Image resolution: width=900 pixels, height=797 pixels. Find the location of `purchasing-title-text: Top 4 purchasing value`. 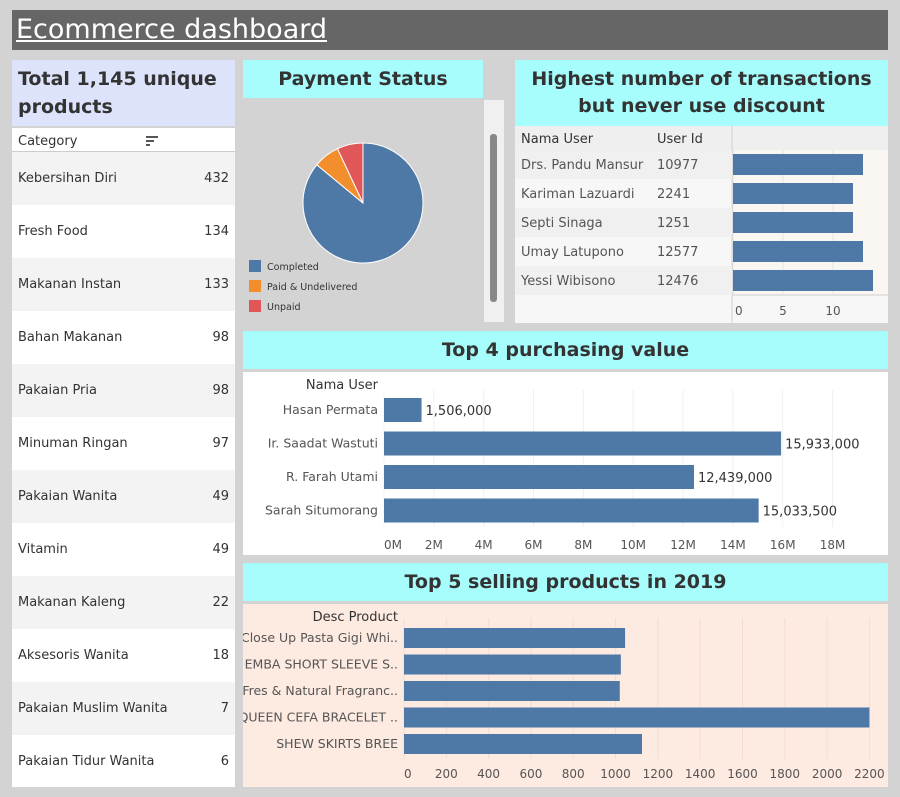

purchasing-title-text: Top 4 purchasing value is located at coordinates (565, 350).